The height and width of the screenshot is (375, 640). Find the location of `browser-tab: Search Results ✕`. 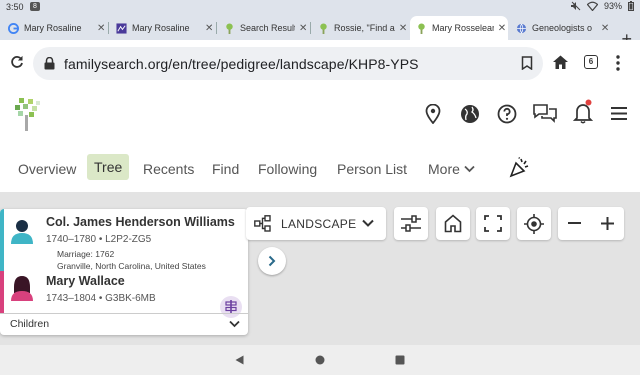

browser-tab: Search Results ✕ is located at coordinates (263, 28).